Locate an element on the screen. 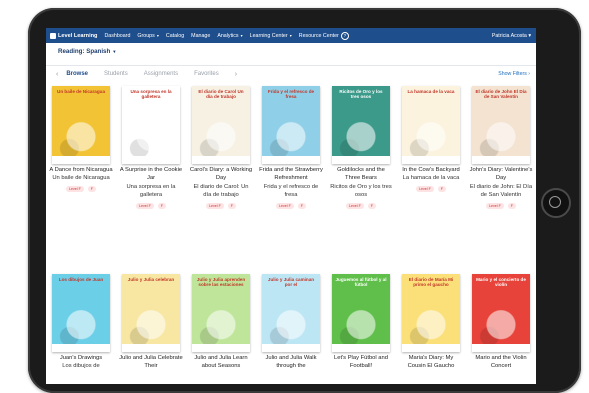 Image resolution: width=589 pixels, height=393 pixels. book-cover: El diario de Carol Un día de trabajo is located at coordinates (221, 125).